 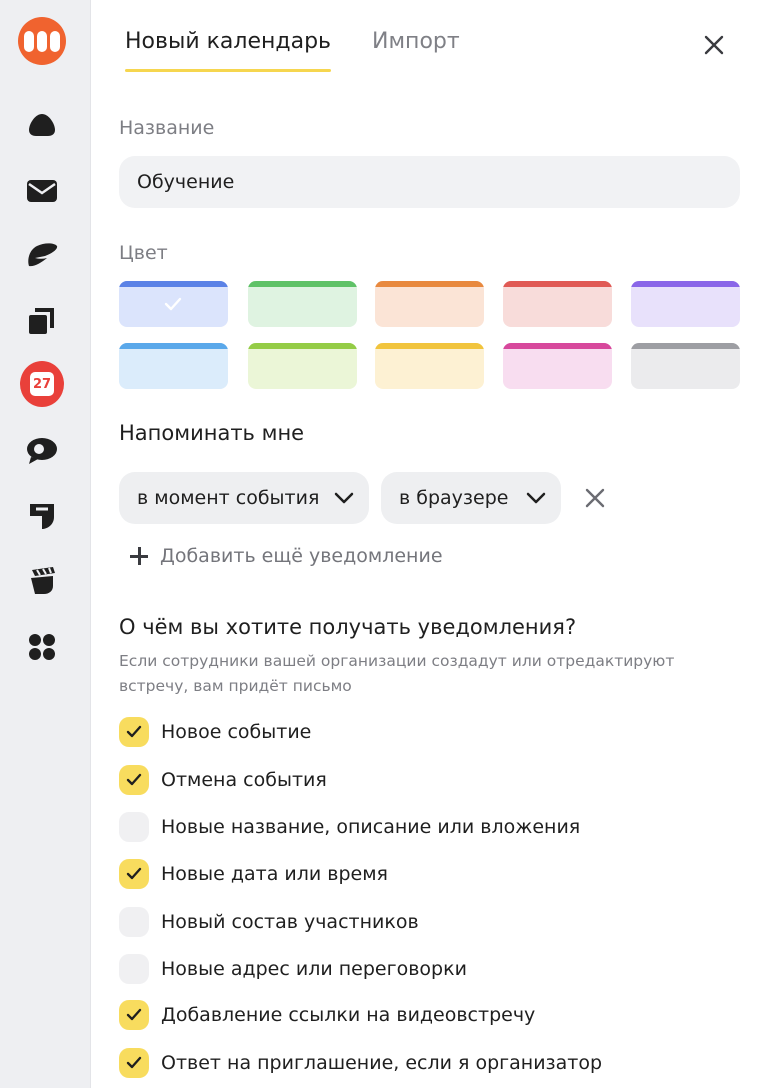 What do you see at coordinates (42, 125) in the screenshot?
I see `cloud-drive-icon` at bounding box center [42, 125].